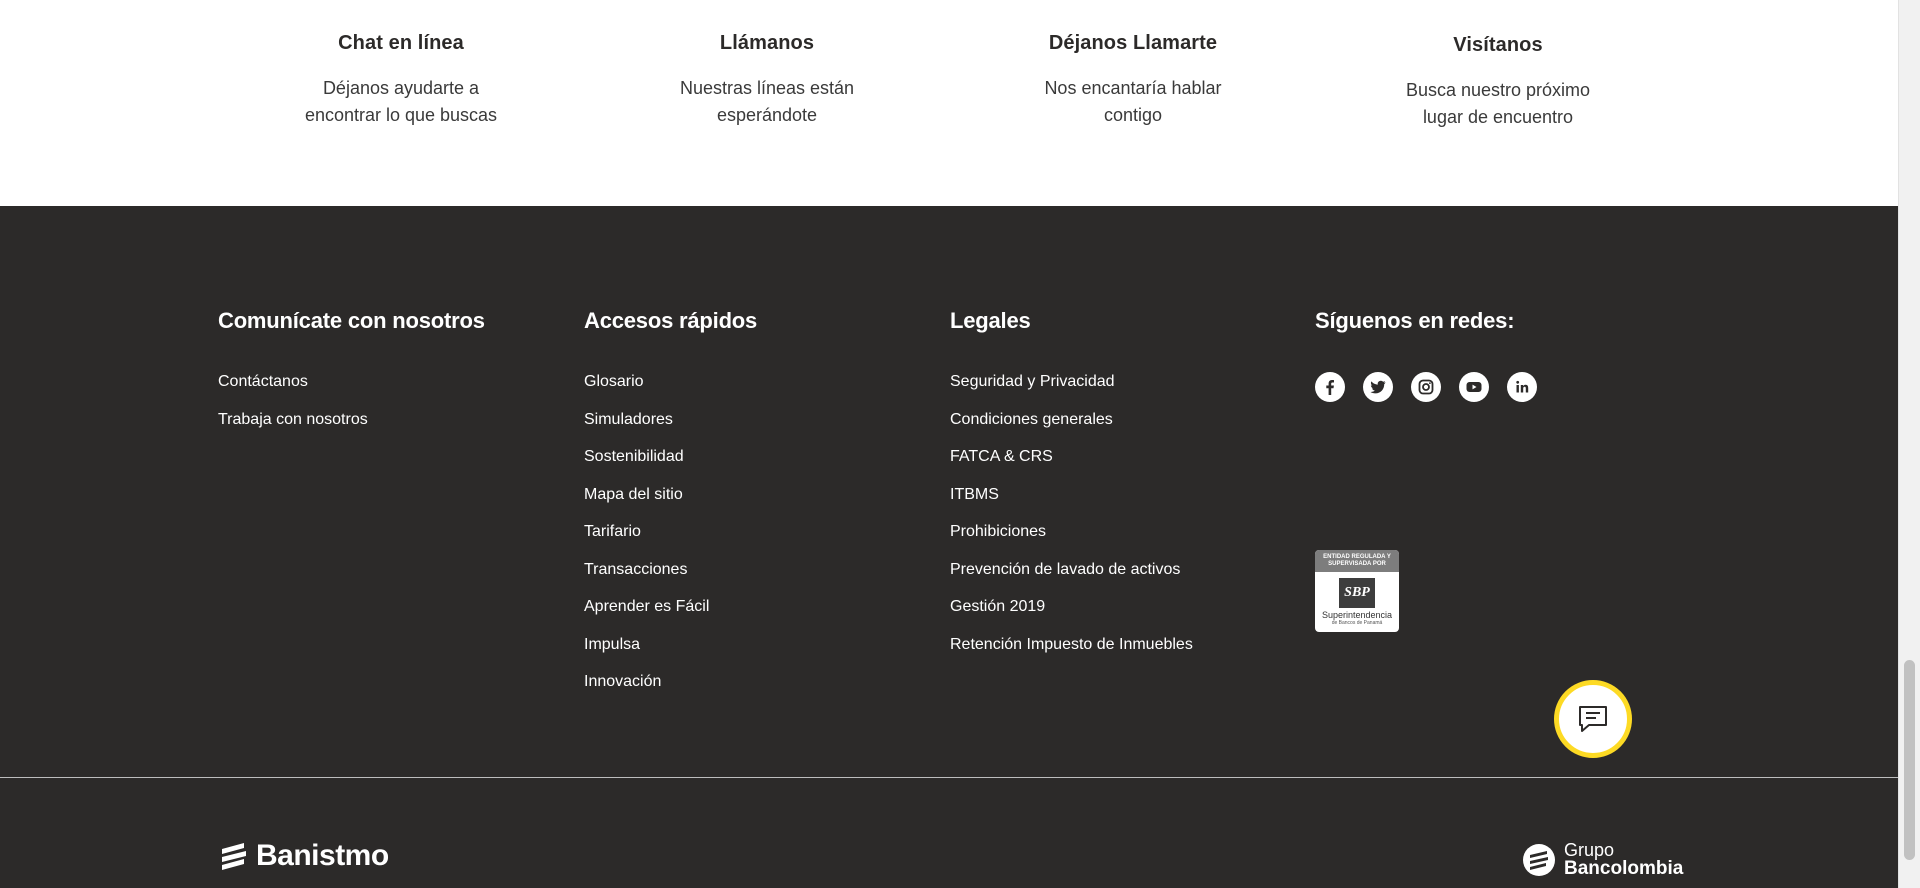  I want to click on contact-card-desc-line: Nuestras líneas están, so click(767, 88).